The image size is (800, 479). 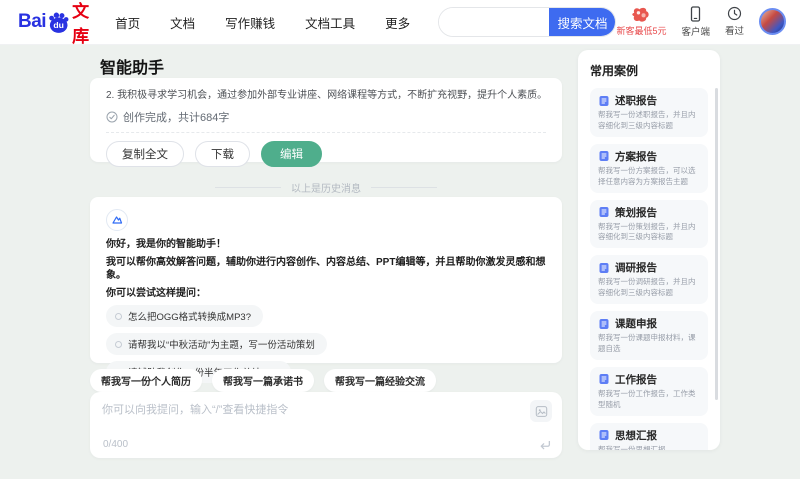 What do you see at coordinates (494, 22) in the screenshot?
I see `search-input` at bounding box center [494, 22].